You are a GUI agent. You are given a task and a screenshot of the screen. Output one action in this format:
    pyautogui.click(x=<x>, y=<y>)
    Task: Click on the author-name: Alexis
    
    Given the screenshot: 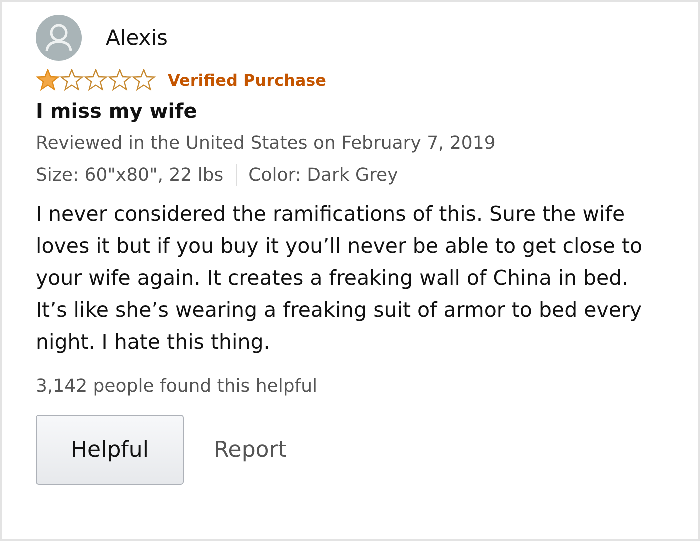 What is the action you would take?
    pyautogui.click(x=137, y=38)
    